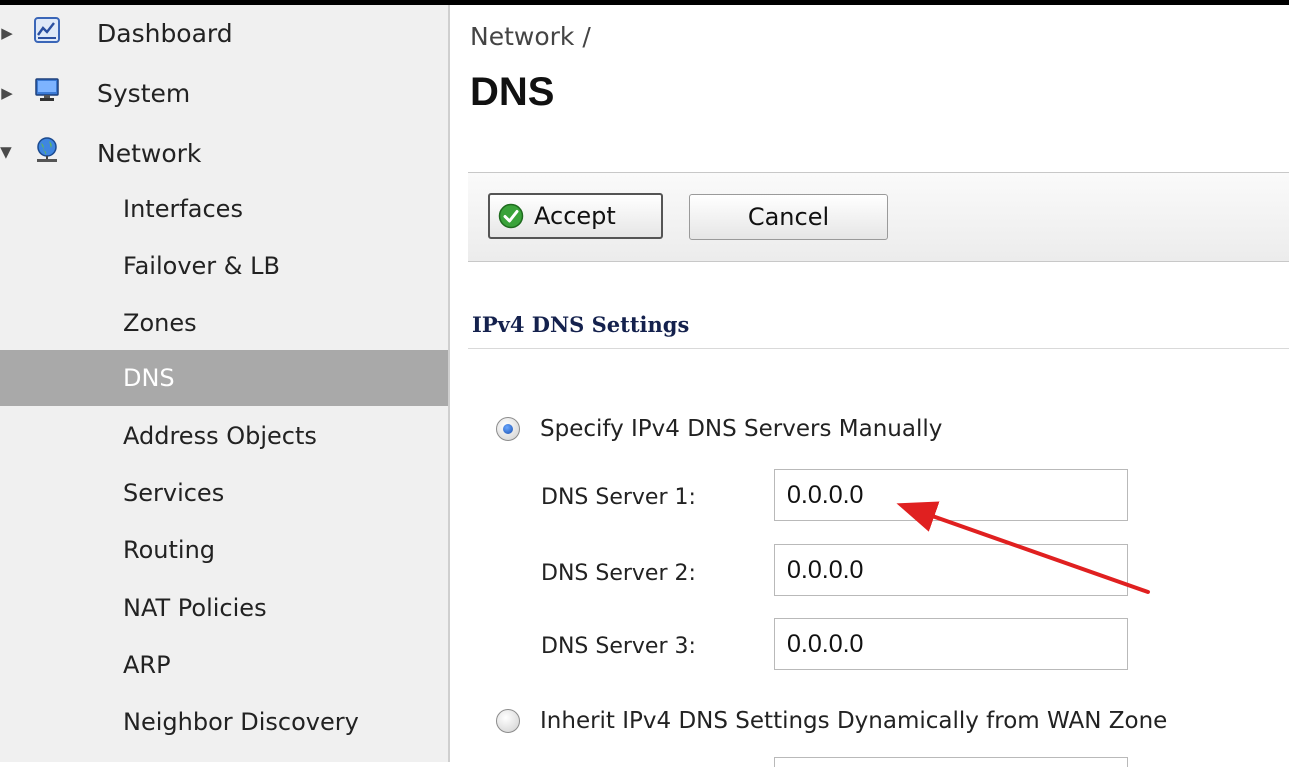 This screenshot has width=1289, height=767. I want to click on sidebar-item-label: Services, so click(174, 493).